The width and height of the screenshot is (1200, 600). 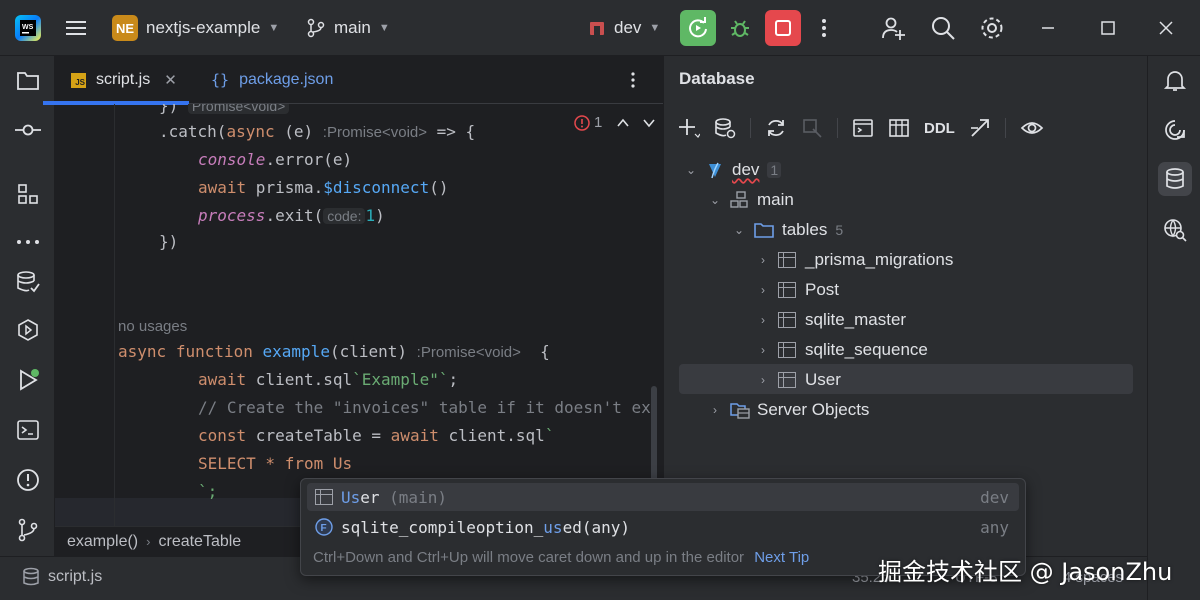 What do you see at coordinates (797, 380) in the screenshot?
I see `tree-node-table-selected: › User` at bounding box center [797, 380].